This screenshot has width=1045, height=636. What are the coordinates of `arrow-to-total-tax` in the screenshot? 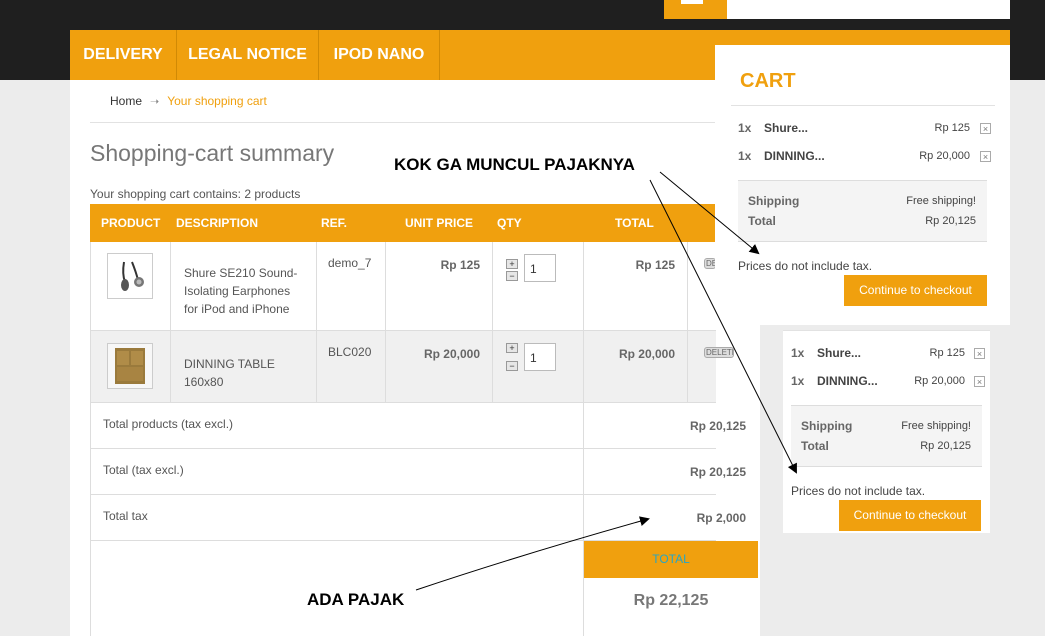 It's located at (532, 553).